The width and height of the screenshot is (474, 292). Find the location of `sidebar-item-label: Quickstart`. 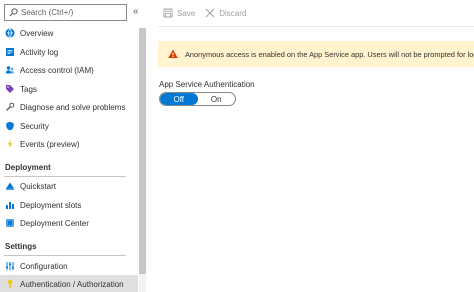

sidebar-item-label: Quickstart is located at coordinates (38, 186).